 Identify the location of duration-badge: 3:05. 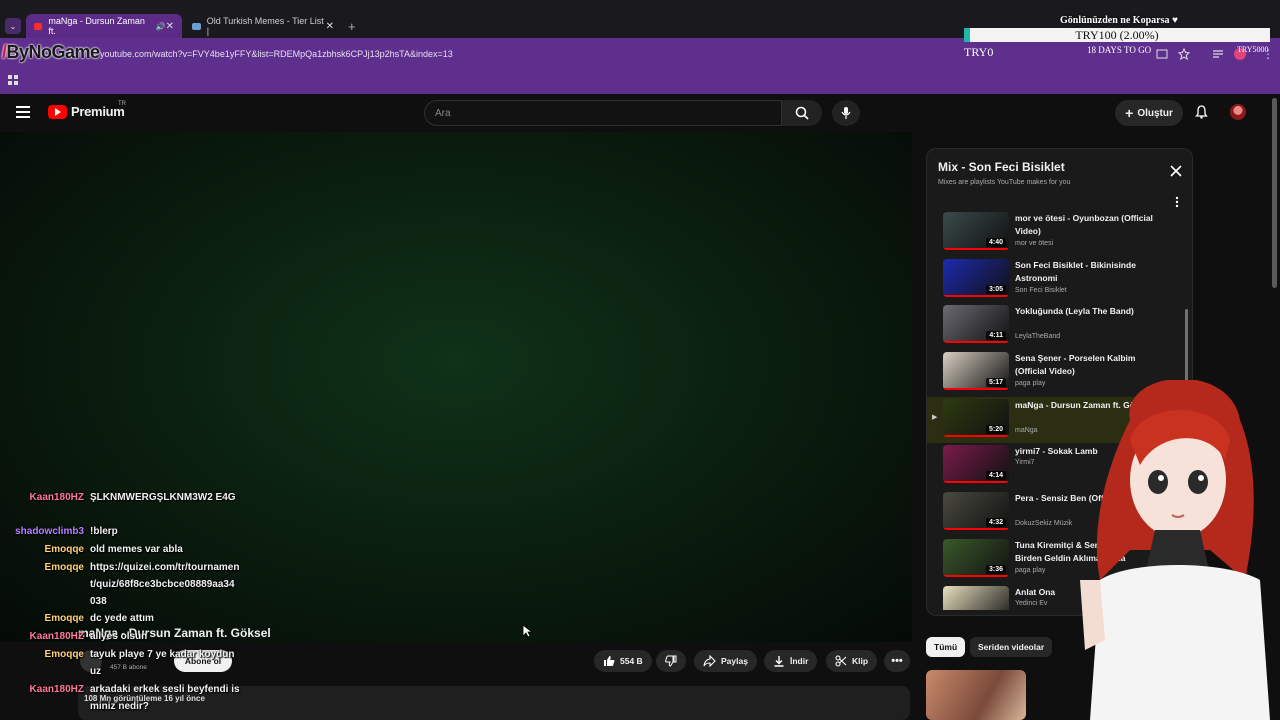
(995, 289).